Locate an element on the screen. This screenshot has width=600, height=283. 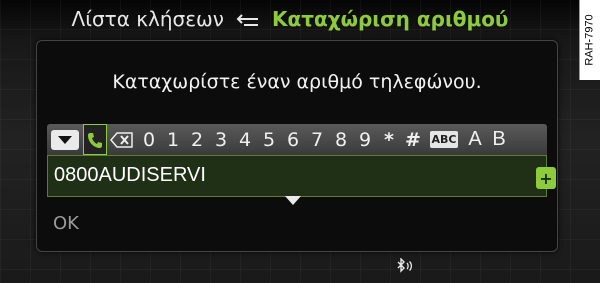
speller-key-1: 1 is located at coordinates (173, 139).